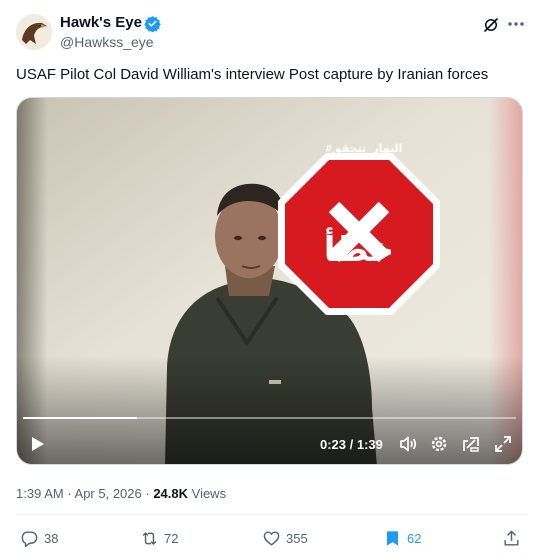 The width and height of the screenshot is (540, 556). Describe the element at coordinates (503, 444) in the screenshot. I see `expand-icon` at that location.